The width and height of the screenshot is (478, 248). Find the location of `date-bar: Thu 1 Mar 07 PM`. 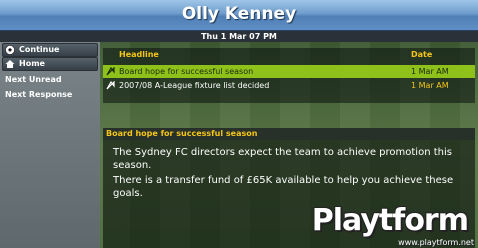

date-bar: Thu 1 Mar 07 PM is located at coordinates (239, 36).